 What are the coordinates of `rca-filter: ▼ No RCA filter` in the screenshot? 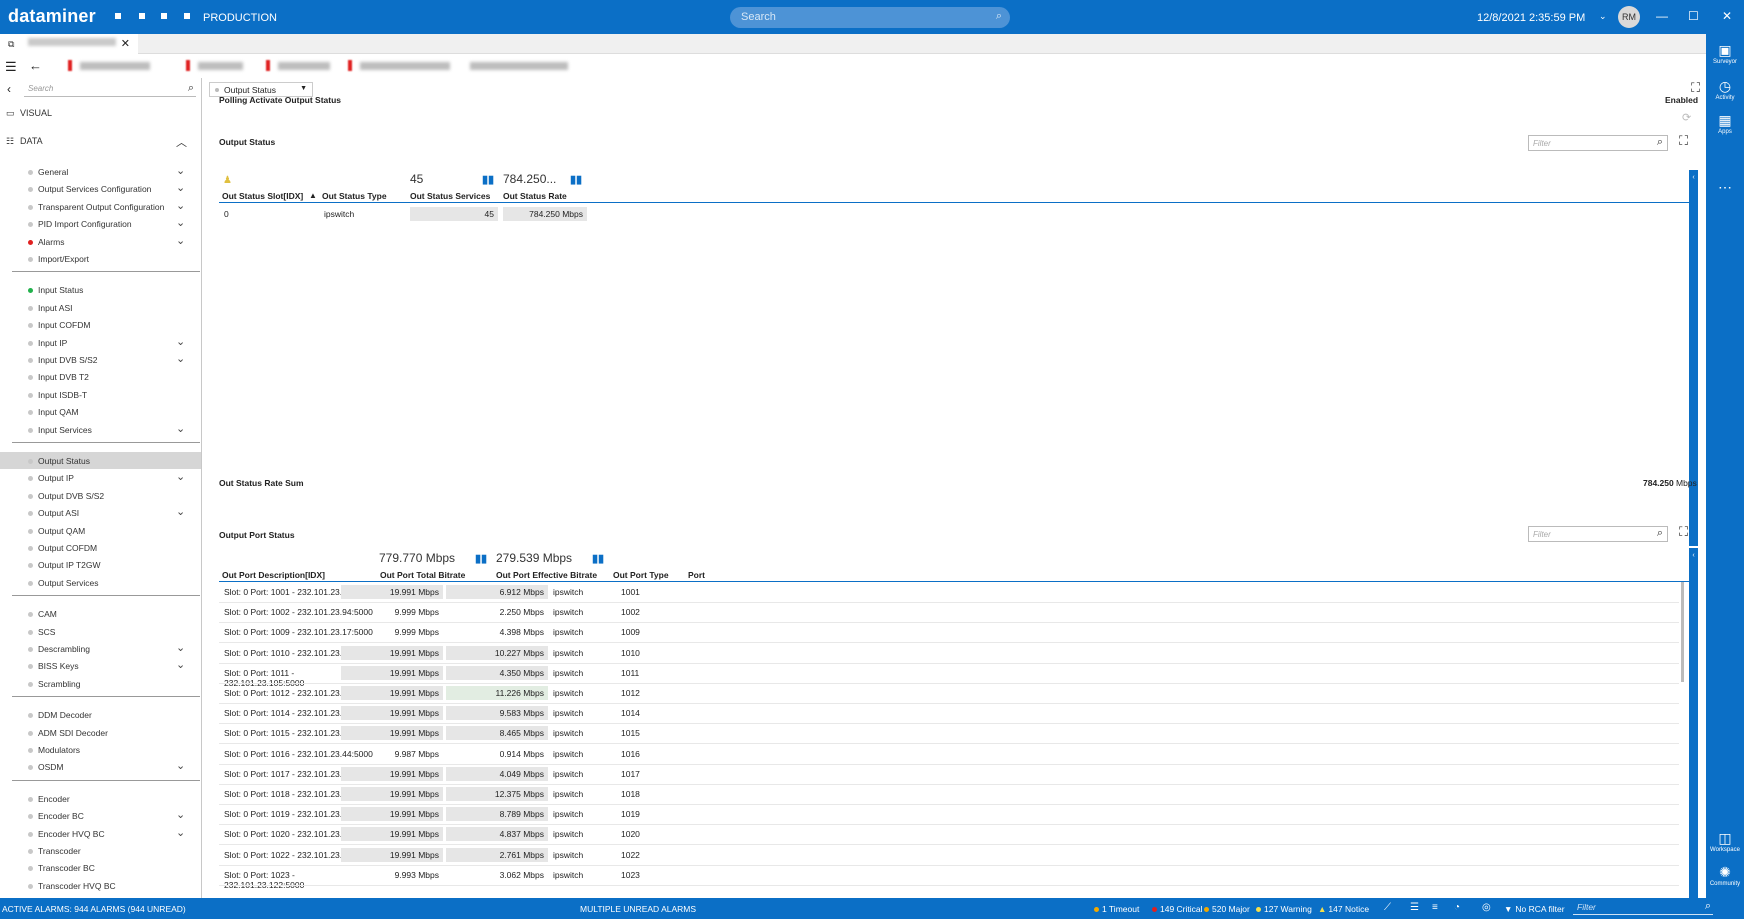 It's located at (1534, 909).